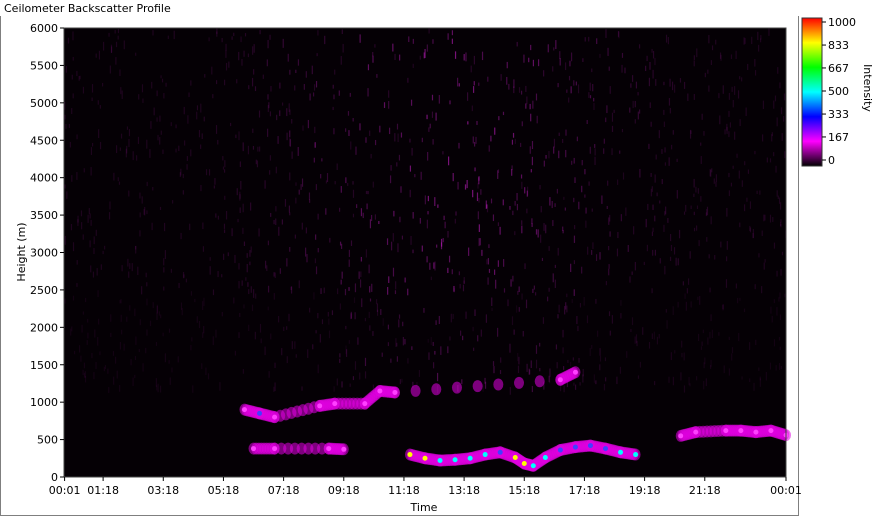  Describe the element at coordinates (424, 507) in the screenshot. I see `x-axis-label: Time` at that location.